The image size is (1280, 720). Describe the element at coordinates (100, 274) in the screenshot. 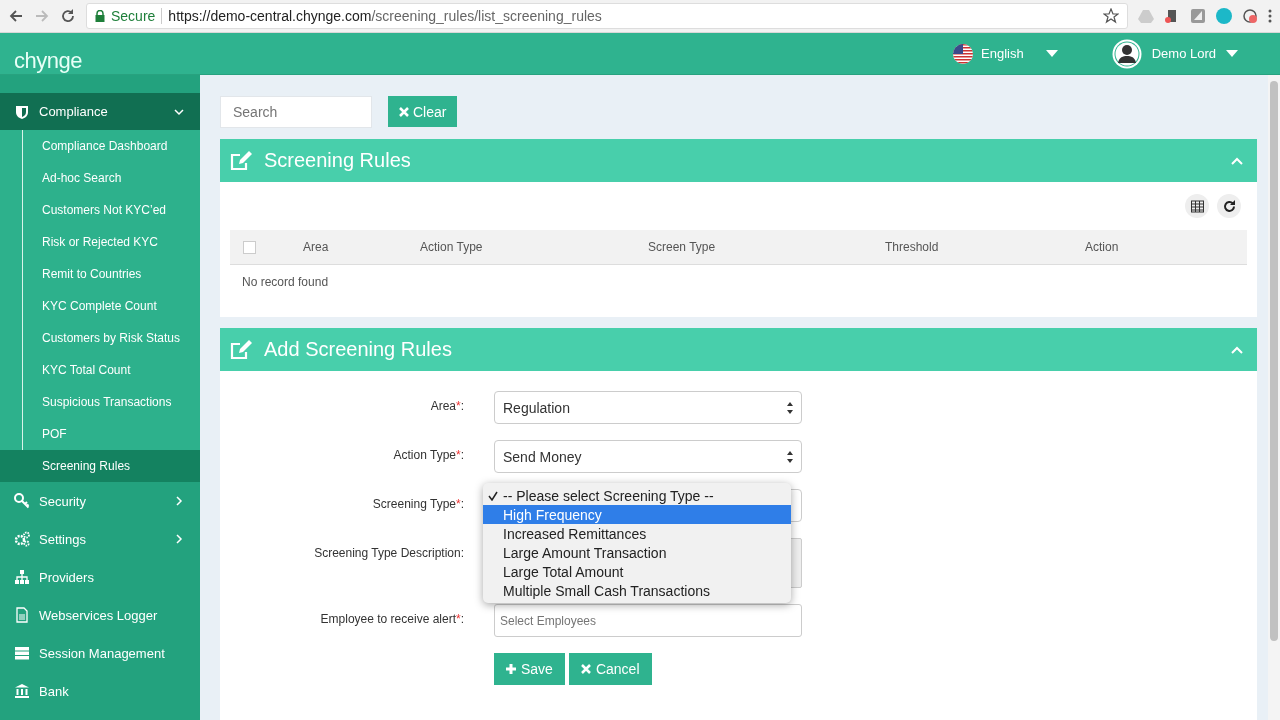

I see `sidebar-subitem: Remit to Countries` at that location.